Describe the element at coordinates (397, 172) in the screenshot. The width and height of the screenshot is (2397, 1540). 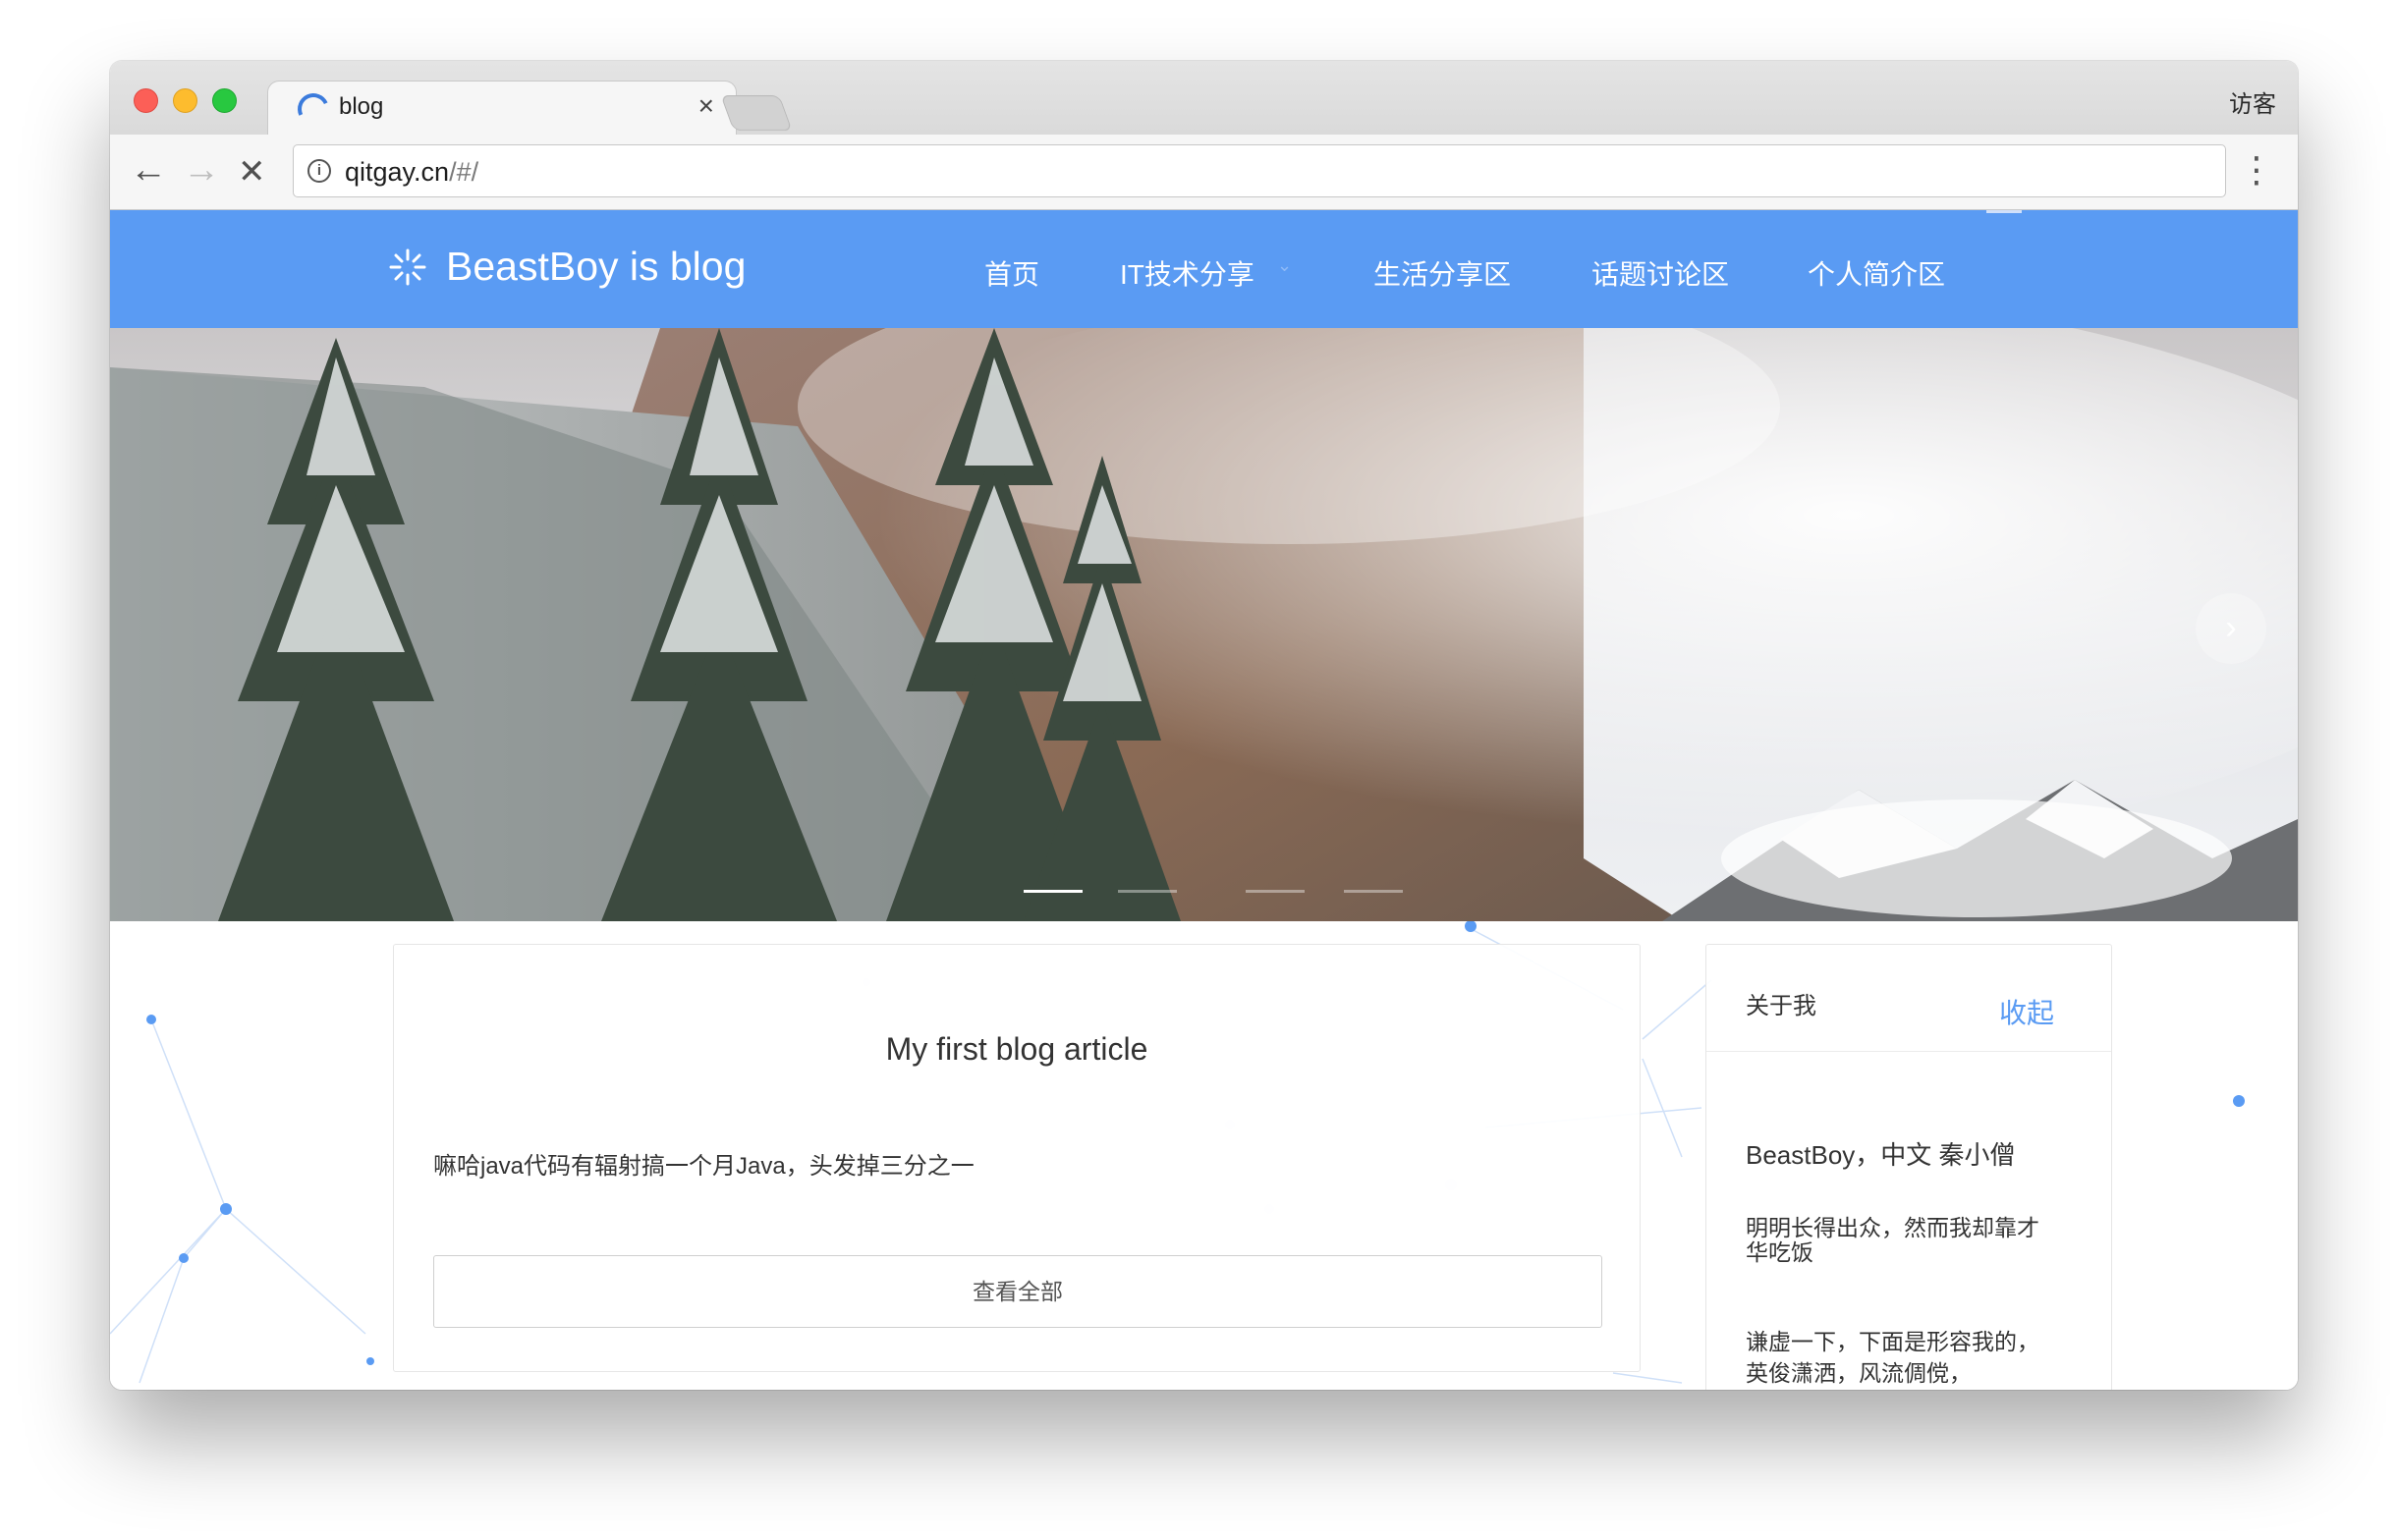
I see `url-host: qitgay.cn` at that location.